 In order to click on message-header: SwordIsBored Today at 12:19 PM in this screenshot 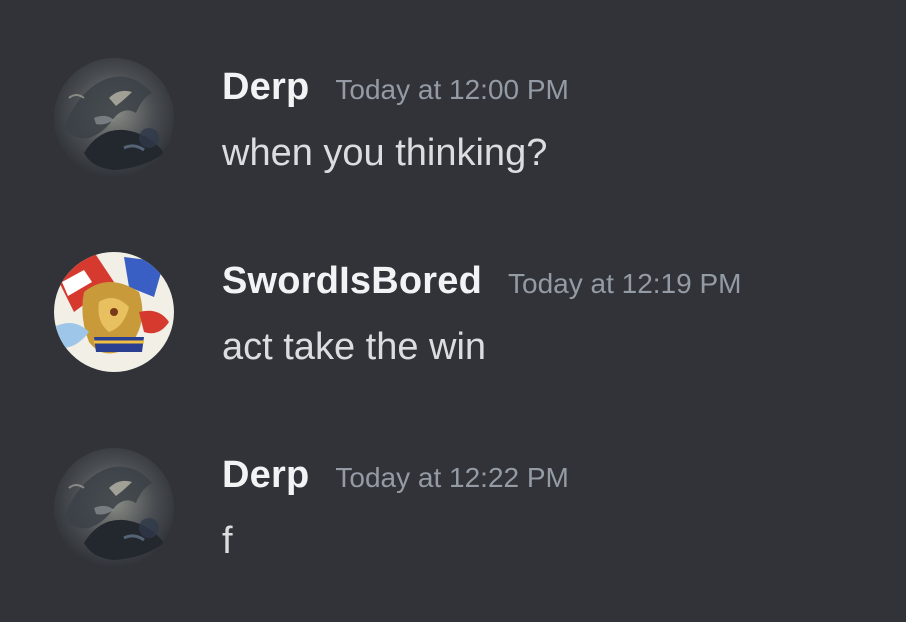, I will do `click(481, 281)`.